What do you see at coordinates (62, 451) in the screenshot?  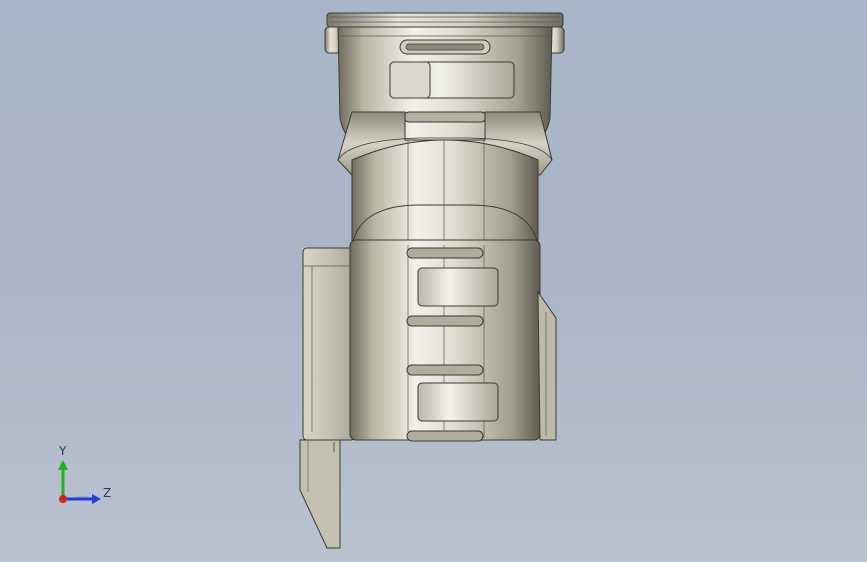 I see `y-axis-label: Y` at bounding box center [62, 451].